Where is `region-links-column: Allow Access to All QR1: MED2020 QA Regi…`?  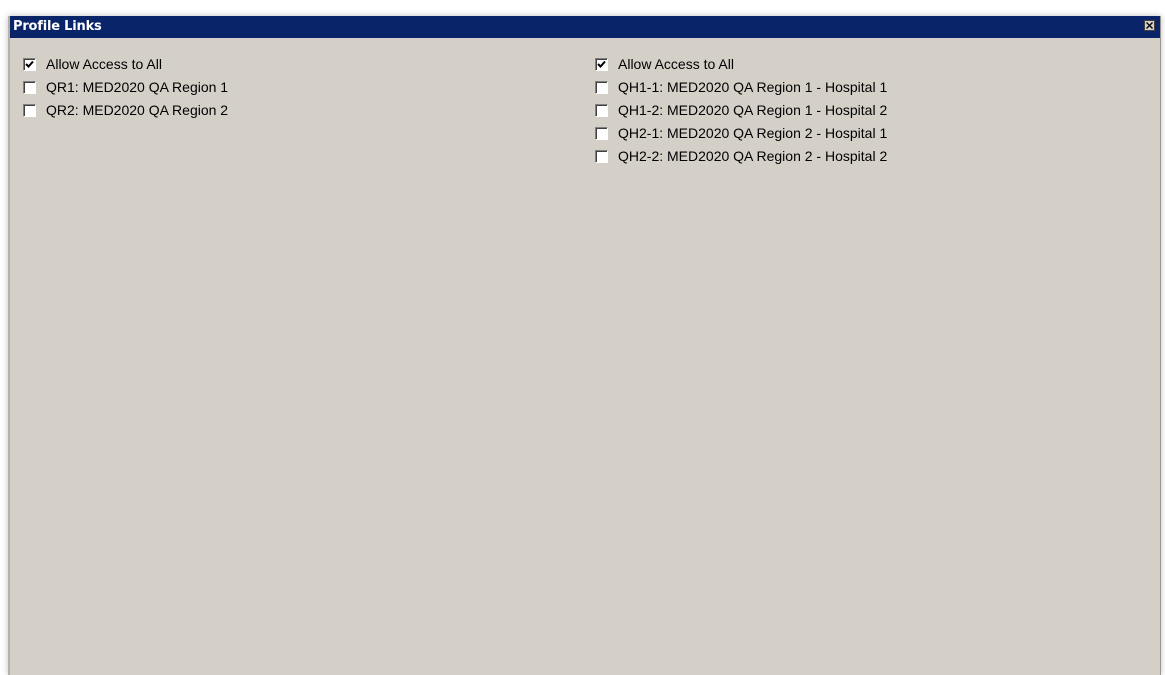 region-links-column: Allow Access to All QR1: MED2020 QA Regi… is located at coordinates (125, 87).